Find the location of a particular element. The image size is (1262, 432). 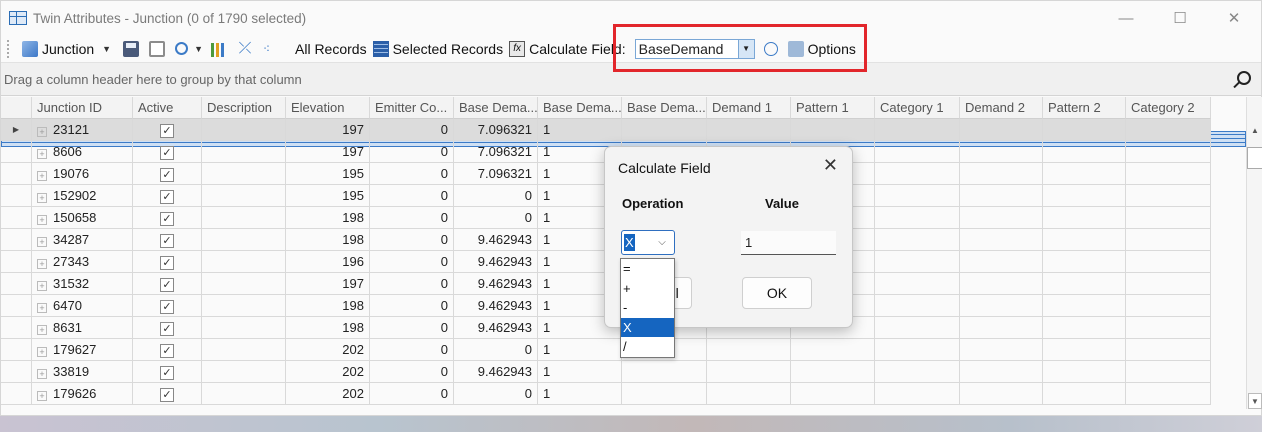

layer-selector: Junction ▼ is located at coordinates (69, 49).